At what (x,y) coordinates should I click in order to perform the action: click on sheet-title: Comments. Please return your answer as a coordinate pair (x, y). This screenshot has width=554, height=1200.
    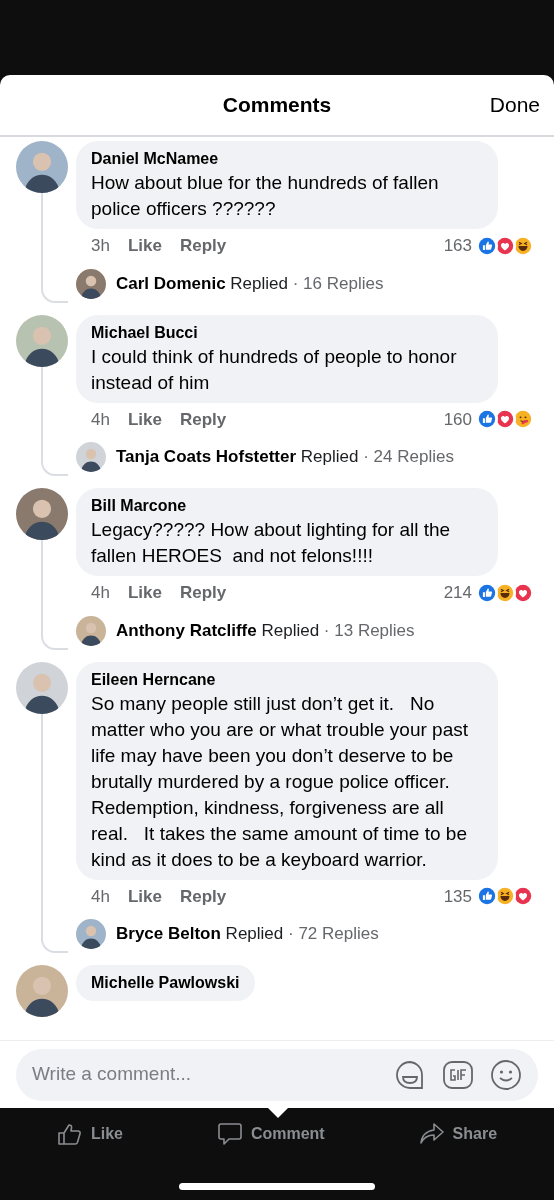
    Looking at the image, I should click on (277, 105).